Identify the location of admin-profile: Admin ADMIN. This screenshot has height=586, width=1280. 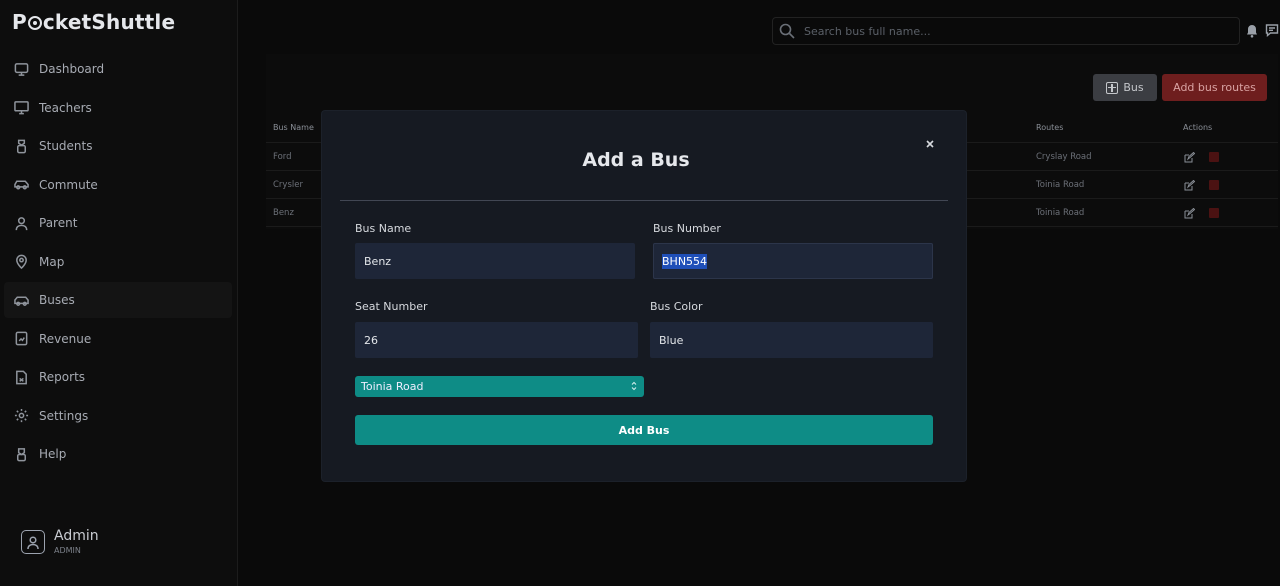
(60, 541).